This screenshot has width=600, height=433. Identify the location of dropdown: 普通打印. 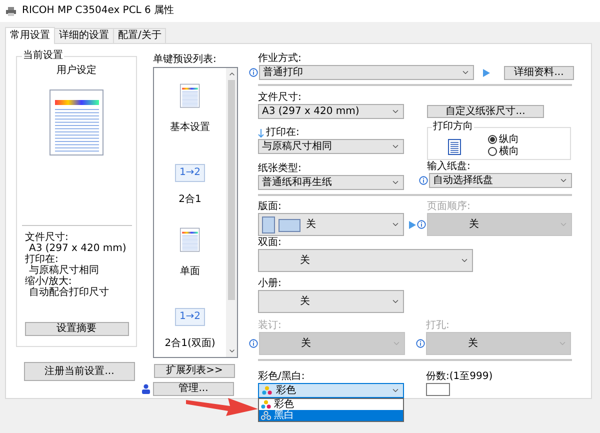
(366, 72).